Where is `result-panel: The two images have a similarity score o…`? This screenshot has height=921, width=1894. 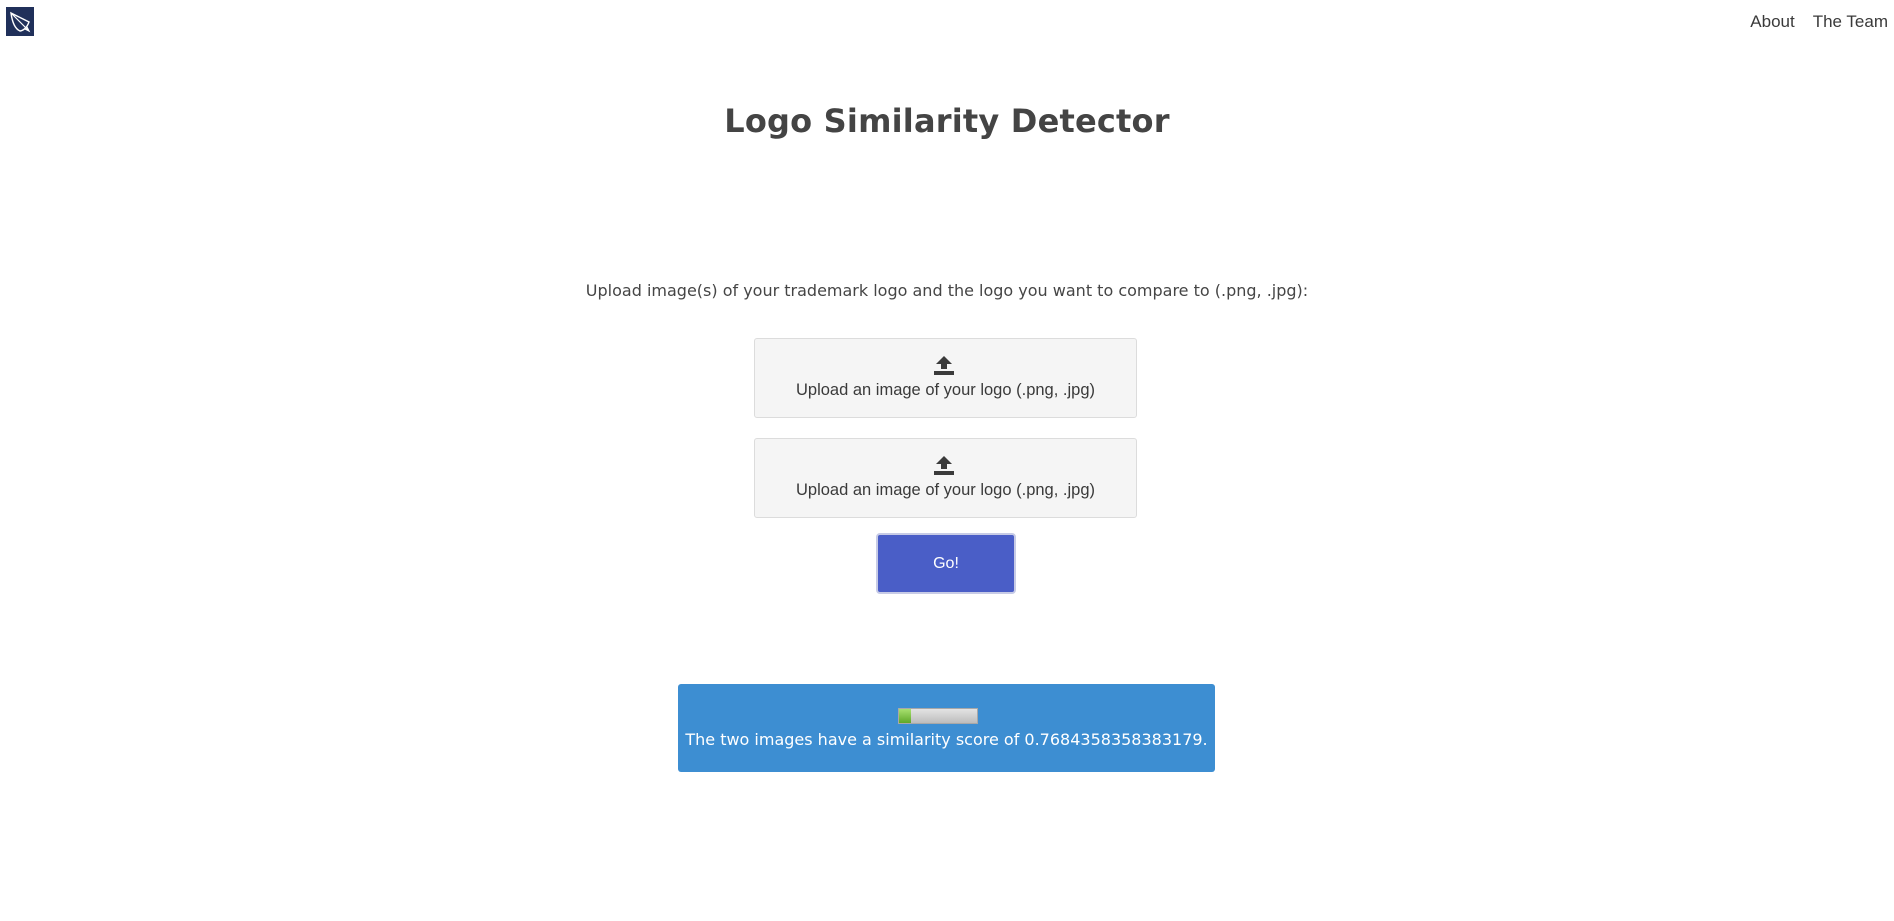
result-panel: The two images have a similarity score o… is located at coordinates (946, 728).